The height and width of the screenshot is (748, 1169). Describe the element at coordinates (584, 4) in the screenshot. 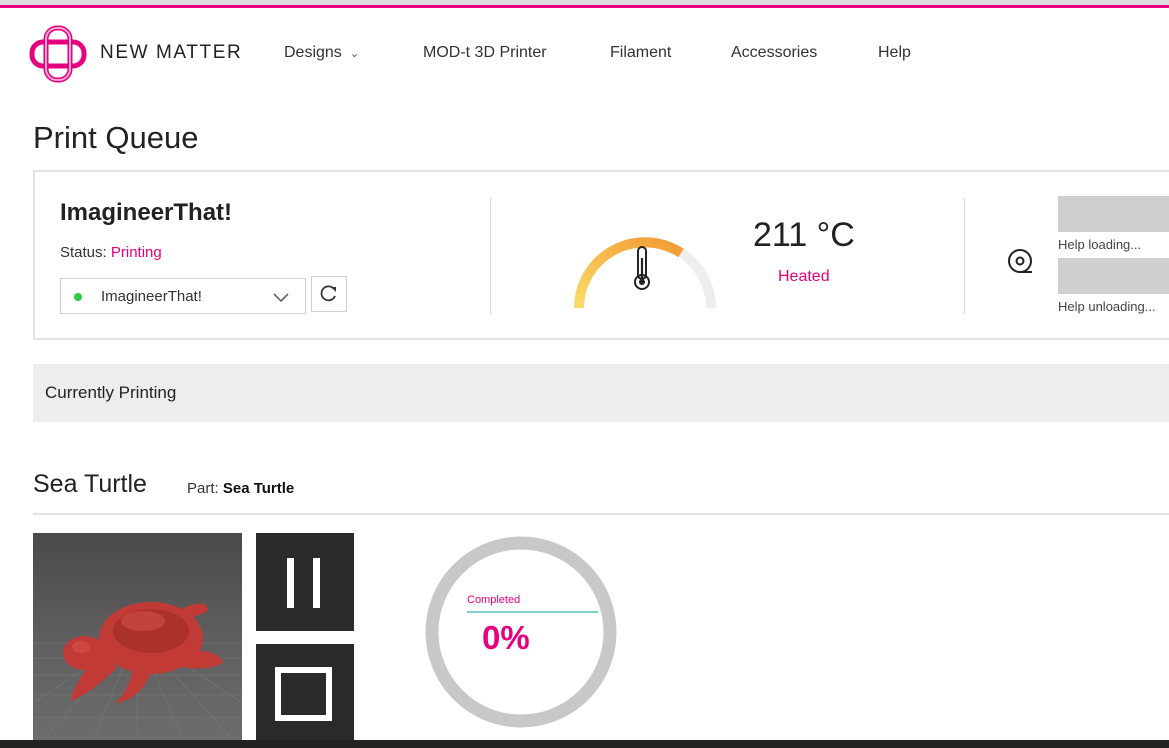

I see `browser-top-edge` at that location.